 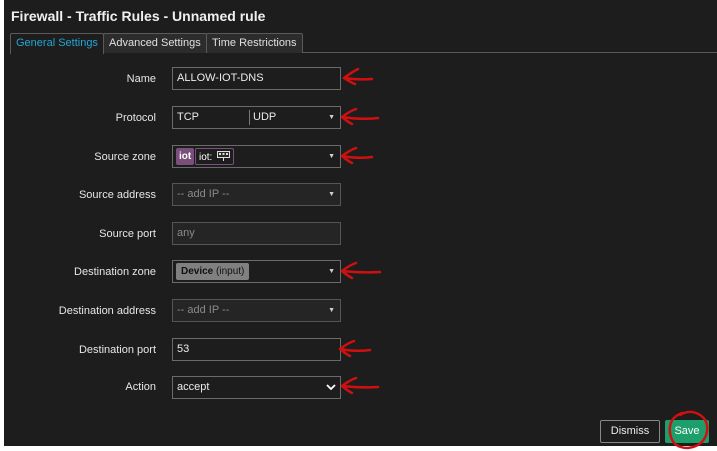 What do you see at coordinates (193, 387) in the screenshot?
I see `action-value: accept` at bounding box center [193, 387].